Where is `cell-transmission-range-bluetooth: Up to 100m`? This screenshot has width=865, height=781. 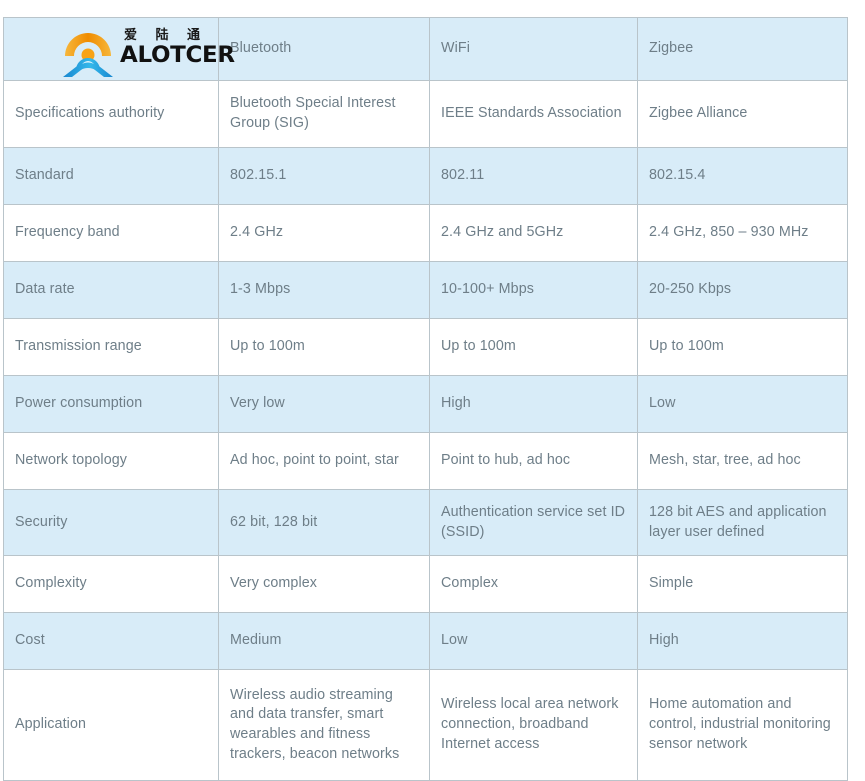 cell-transmission-range-bluetooth: Up to 100m is located at coordinates (324, 347).